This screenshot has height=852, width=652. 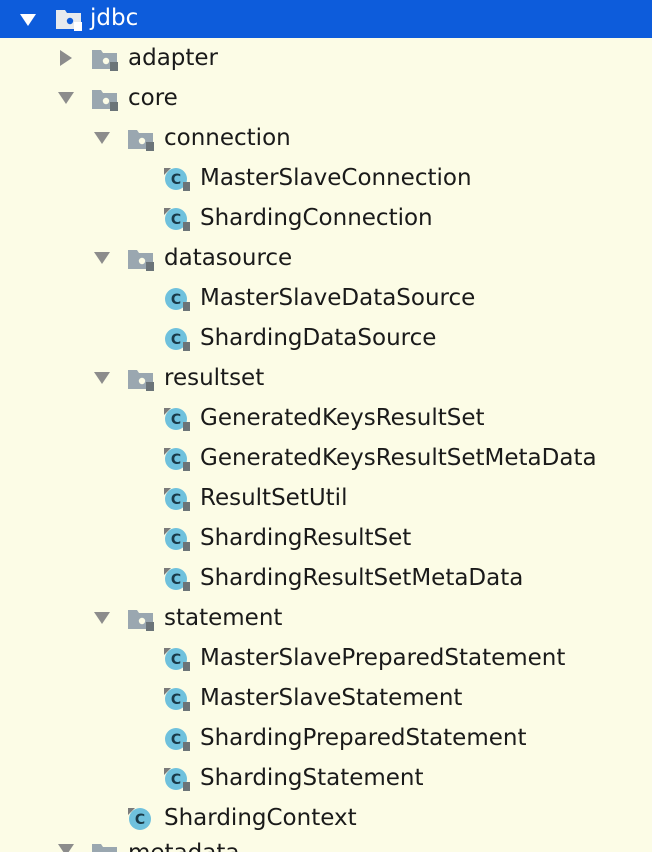 I want to click on tree-row-class: C GeneratedKeysResultSet, so click(x=326, y=418).